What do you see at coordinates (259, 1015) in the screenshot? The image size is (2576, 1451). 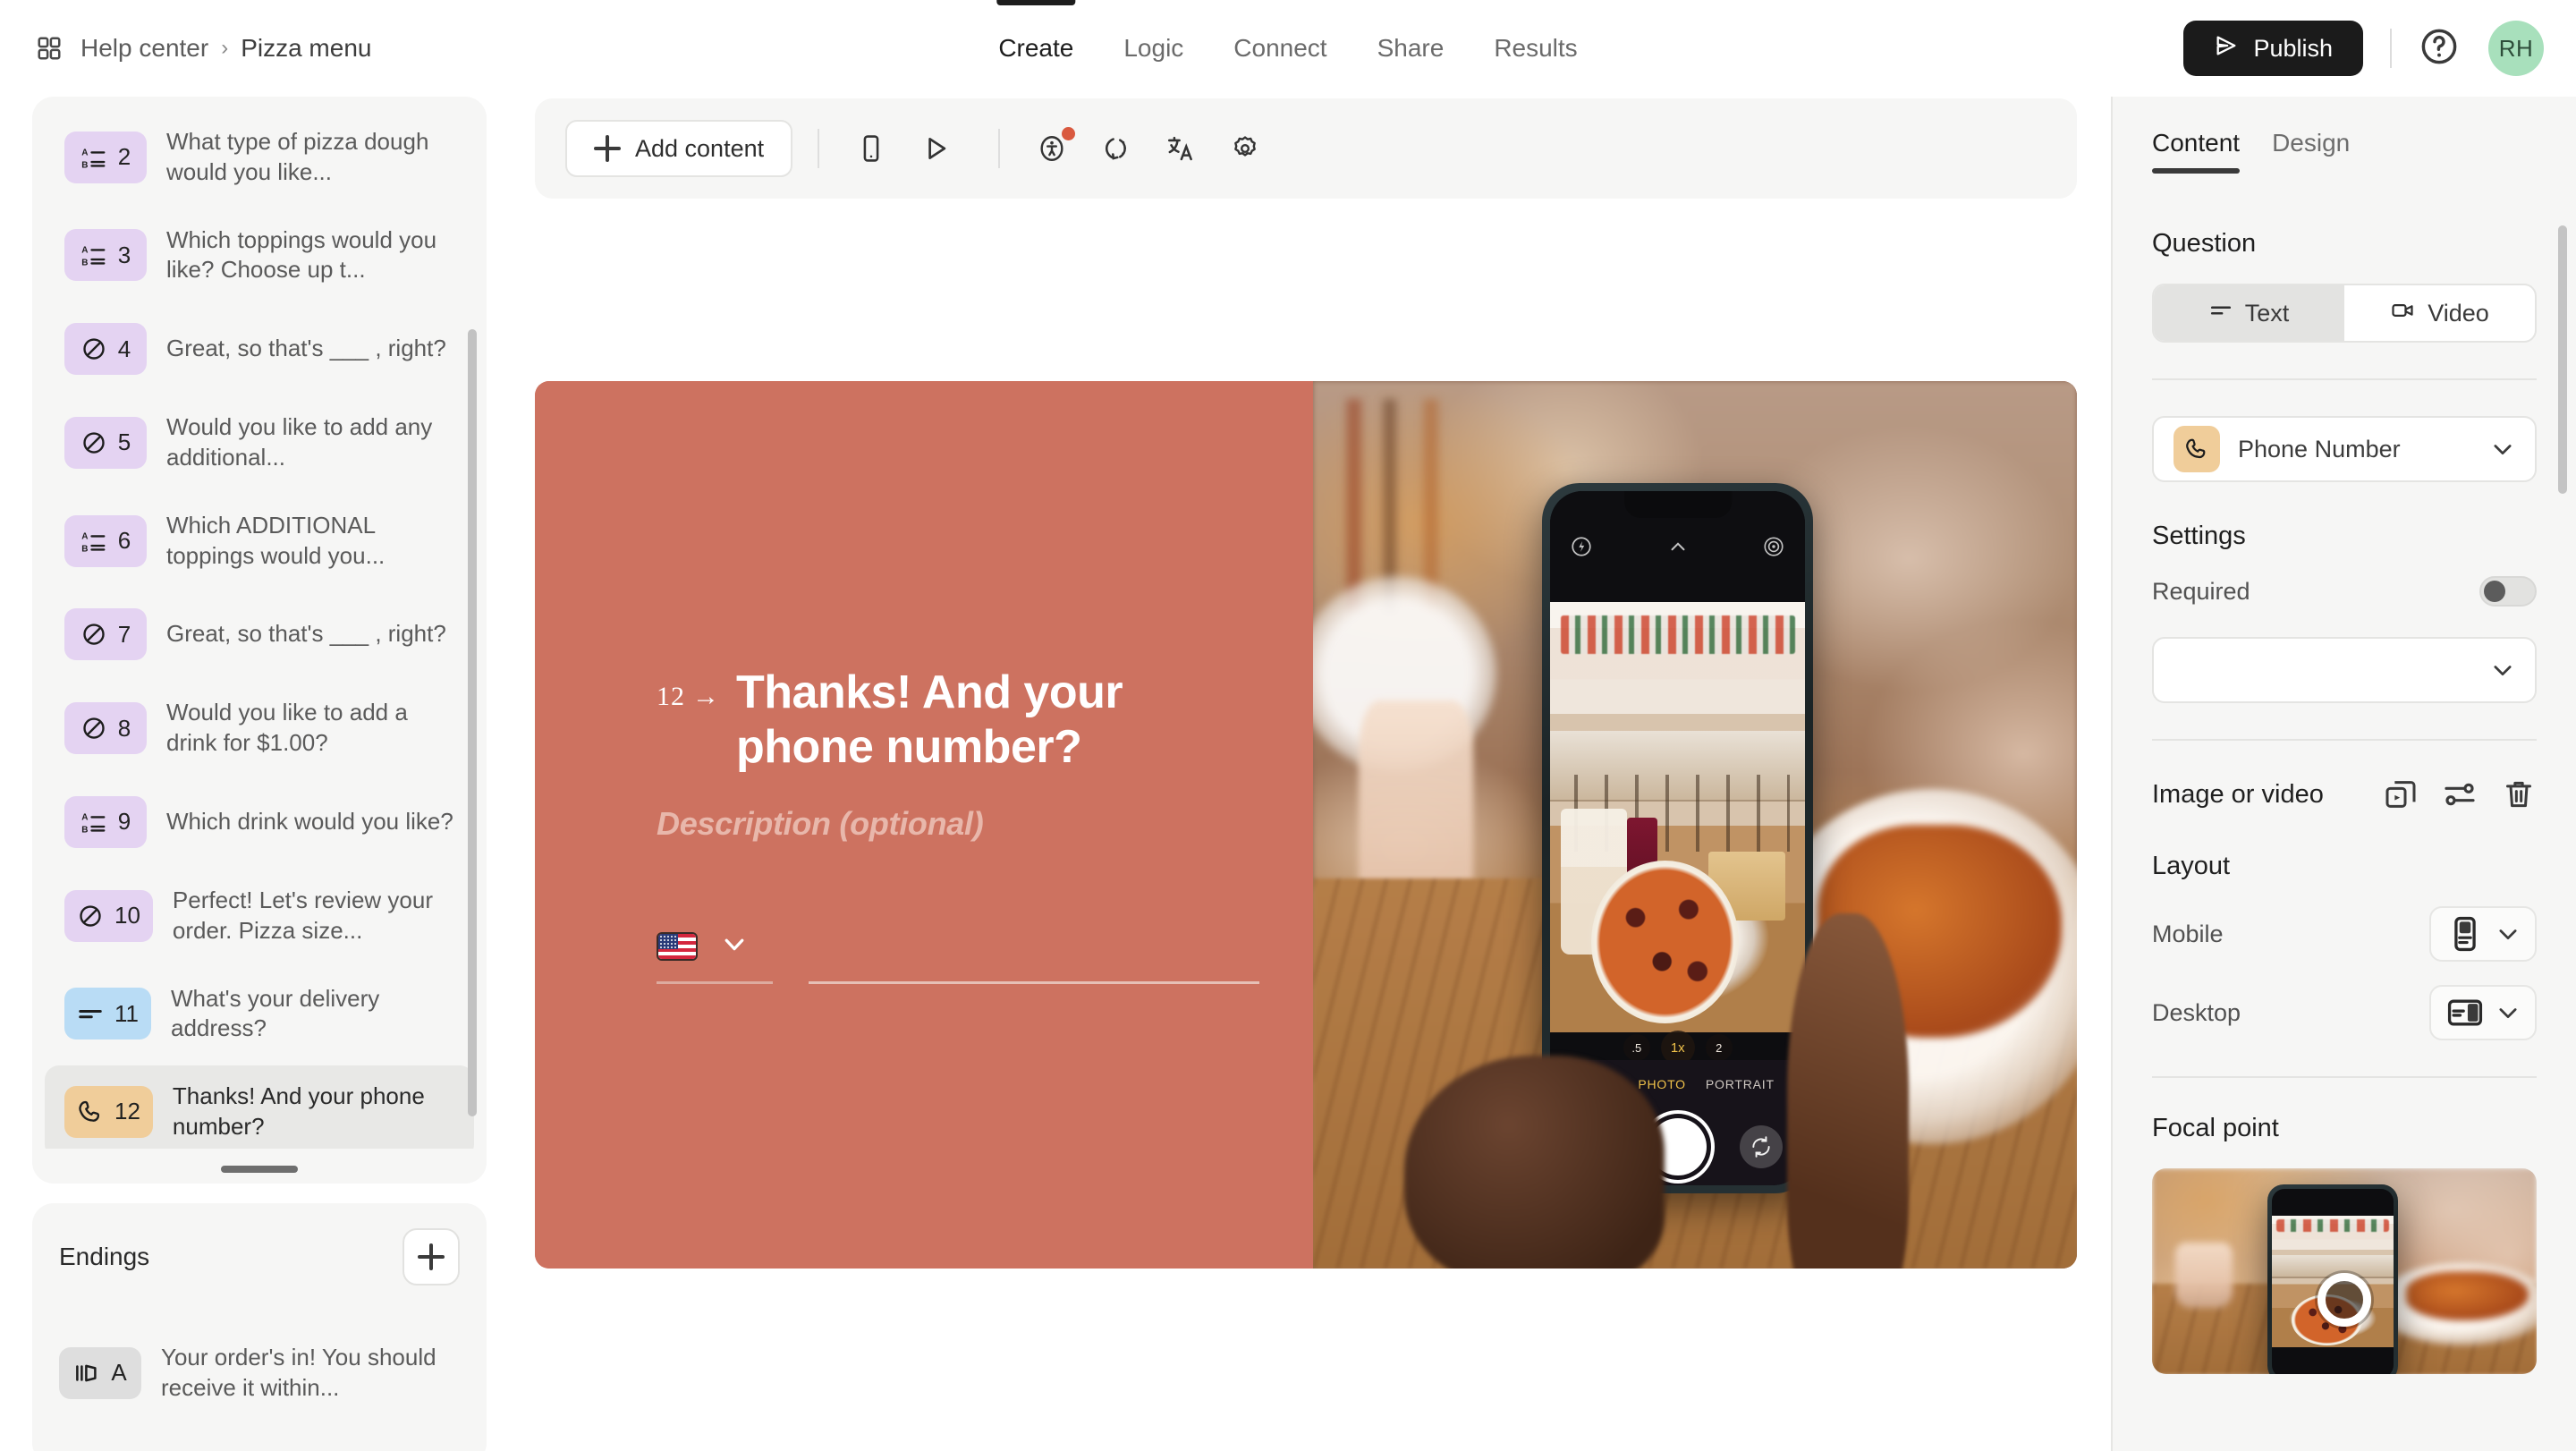 I see `sidebar-item-q11: 11 What's your delivery address?` at bounding box center [259, 1015].